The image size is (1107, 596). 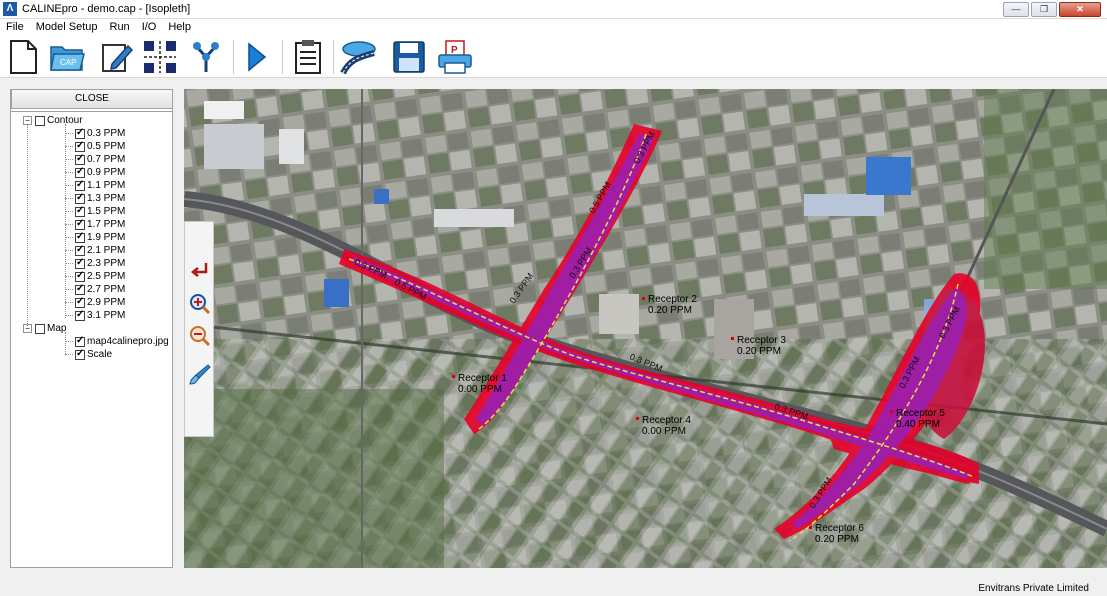 I want to click on tree-item-contour-level: 2.9 PPM, so click(x=100, y=302).